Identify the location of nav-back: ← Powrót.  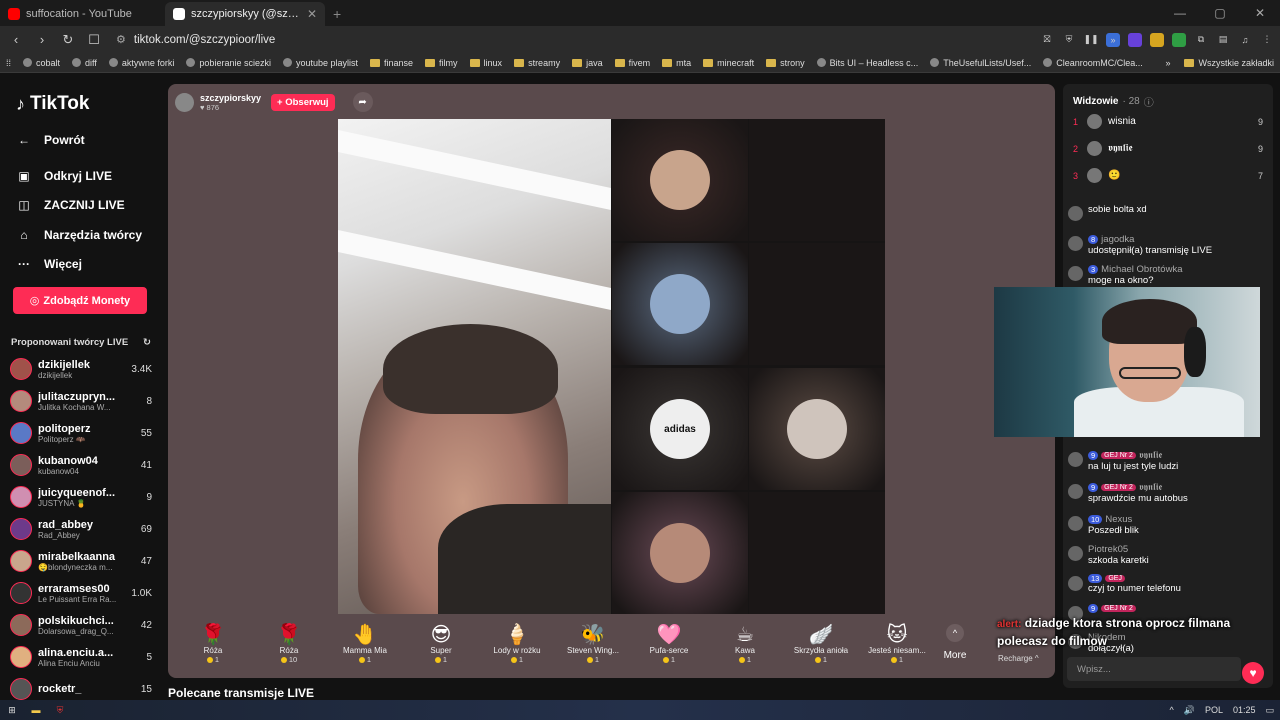
(50, 140).